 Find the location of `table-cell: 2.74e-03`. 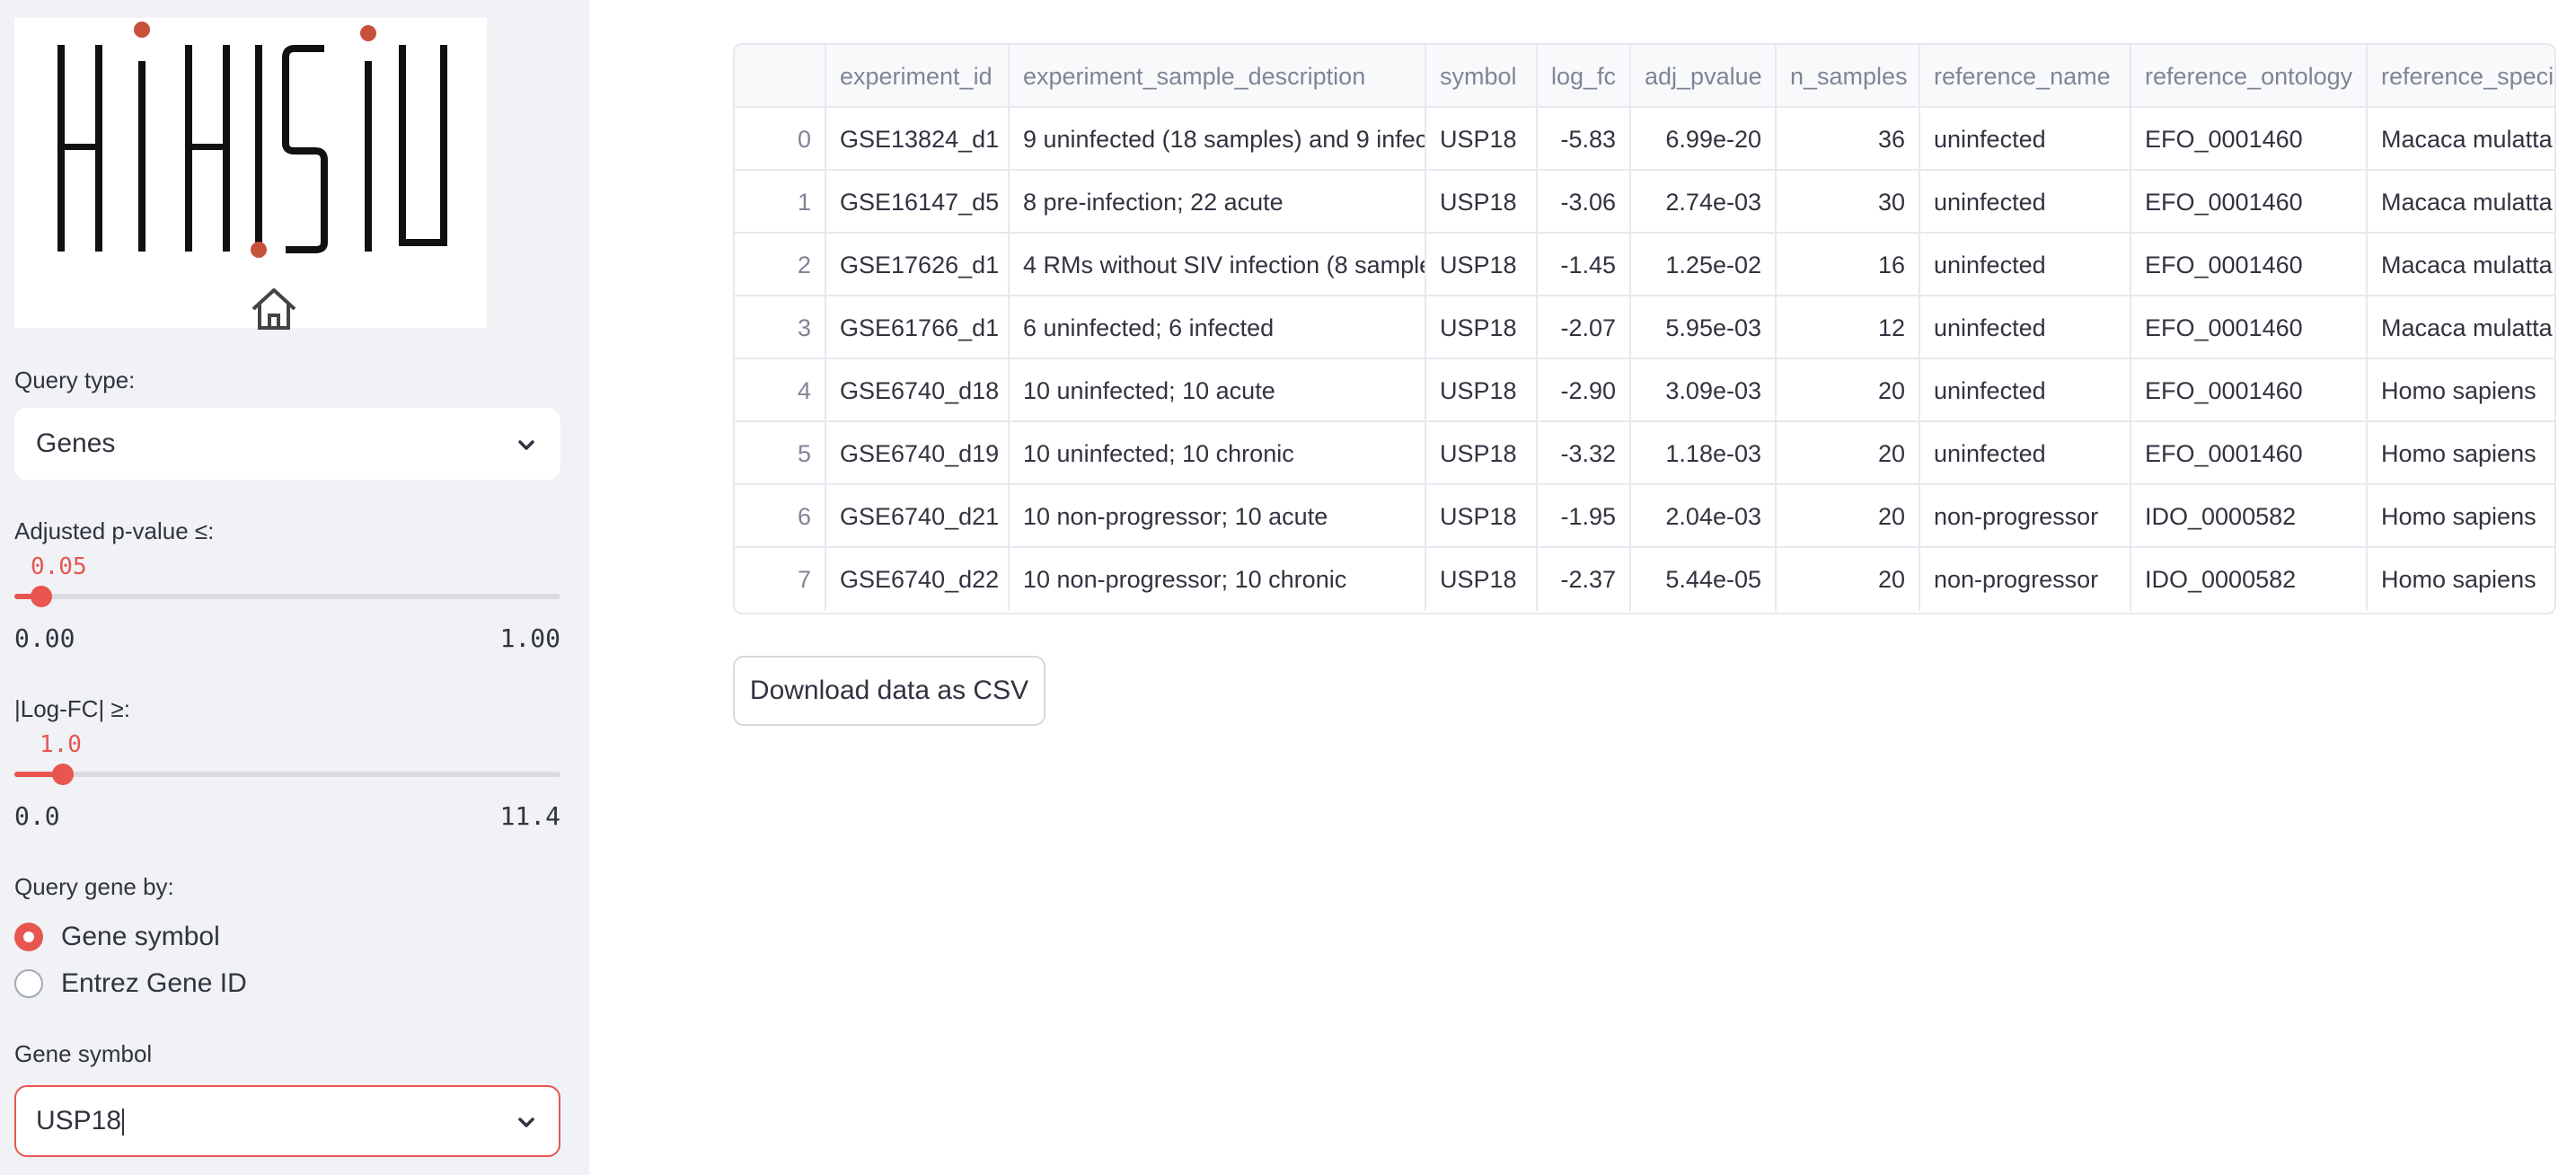

table-cell: 2.74e-03 is located at coordinates (1704, 202).